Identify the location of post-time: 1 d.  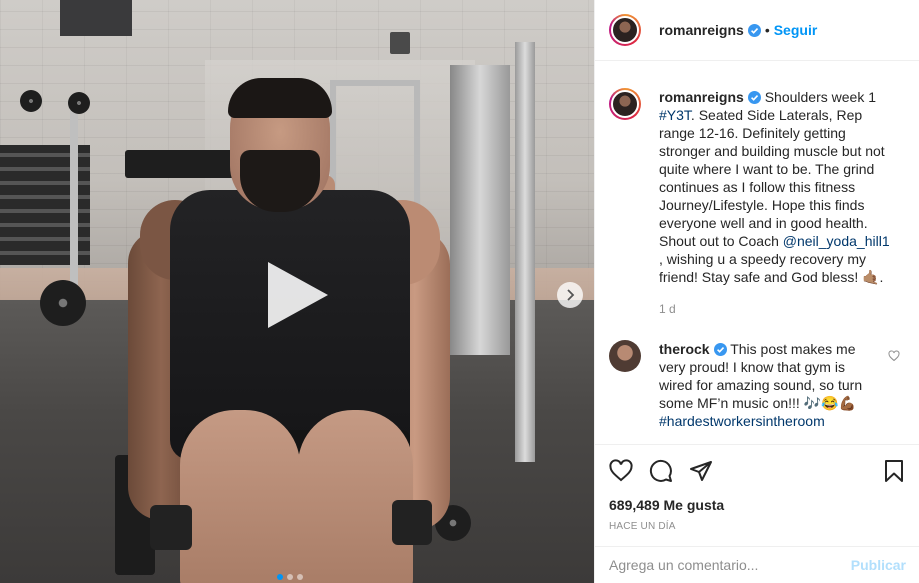
(777, 309).